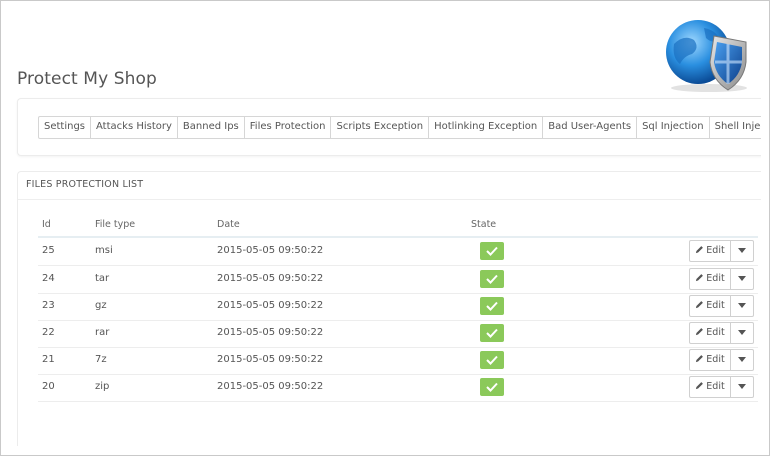  What do you see at coordinates (102, 278) in the screenshot?
I see `cell-file-type: tar` at bounding box center [102, 278].